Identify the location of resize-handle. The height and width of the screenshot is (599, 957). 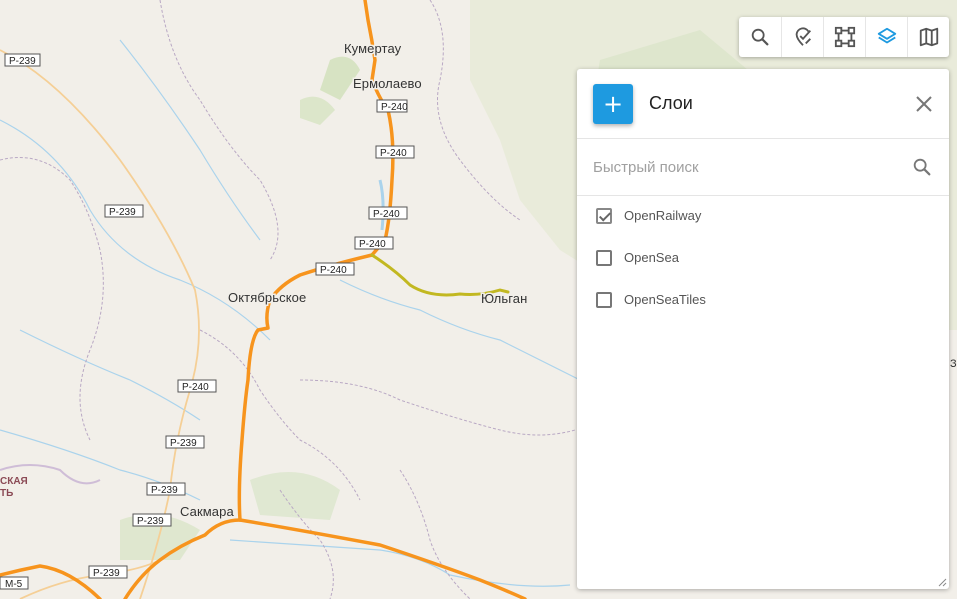
(942, 582).